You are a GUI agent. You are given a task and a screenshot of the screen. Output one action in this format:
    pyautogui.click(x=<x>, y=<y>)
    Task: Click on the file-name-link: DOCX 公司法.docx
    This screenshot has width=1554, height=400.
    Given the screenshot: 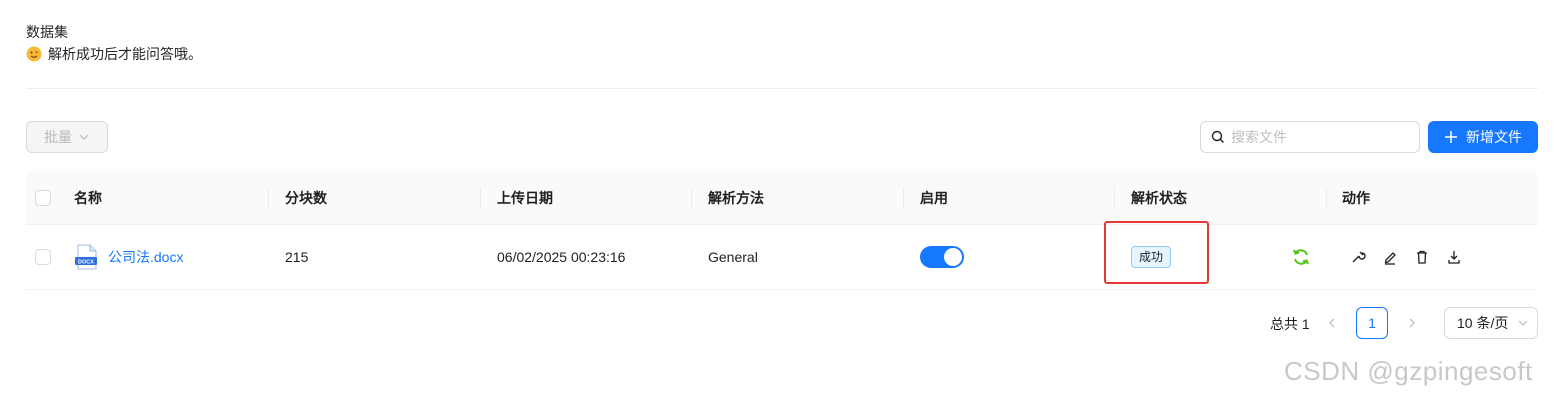 What is the action you would take?
    pyautogui.click(x=128, y=257)
    